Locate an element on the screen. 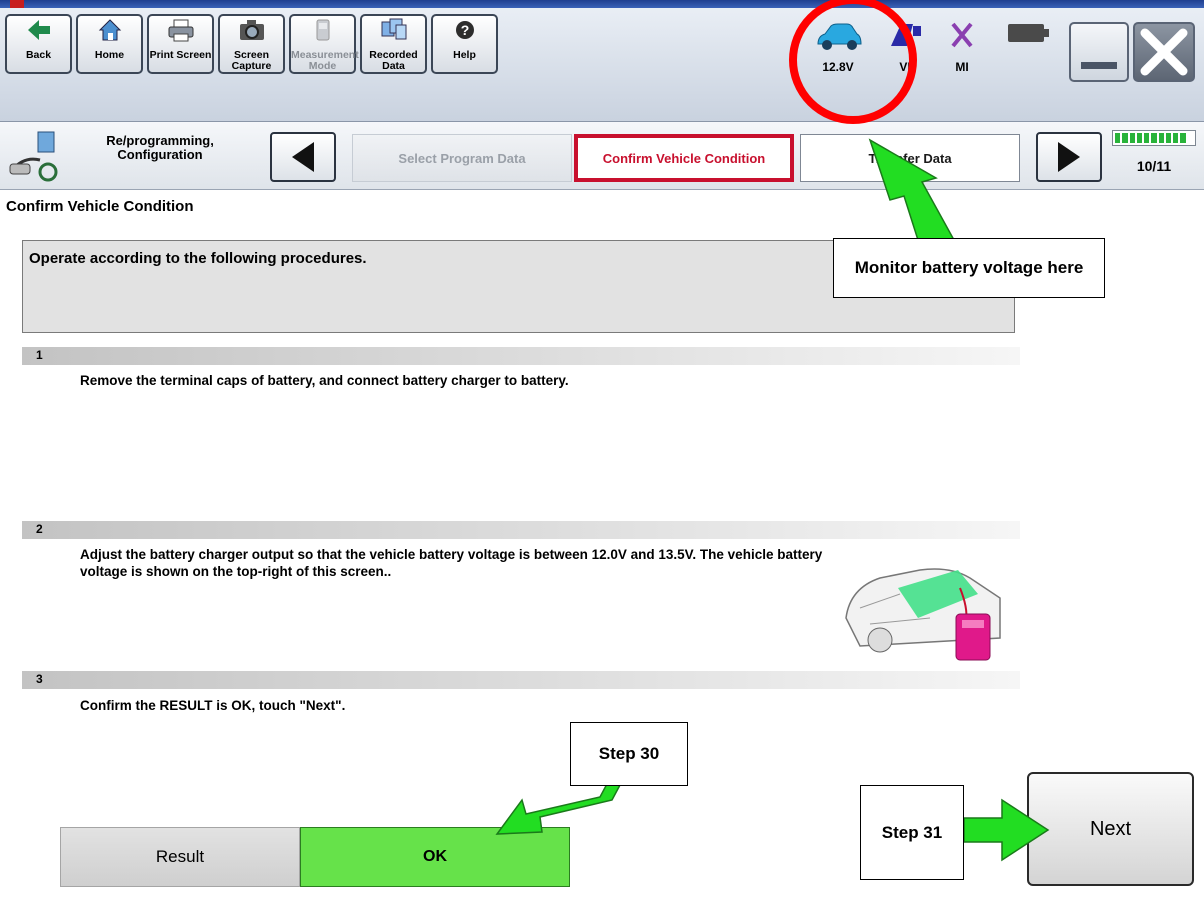 The width and height of the screenshot is (1204, 900). close-button is located at coordinates (1164, 52).